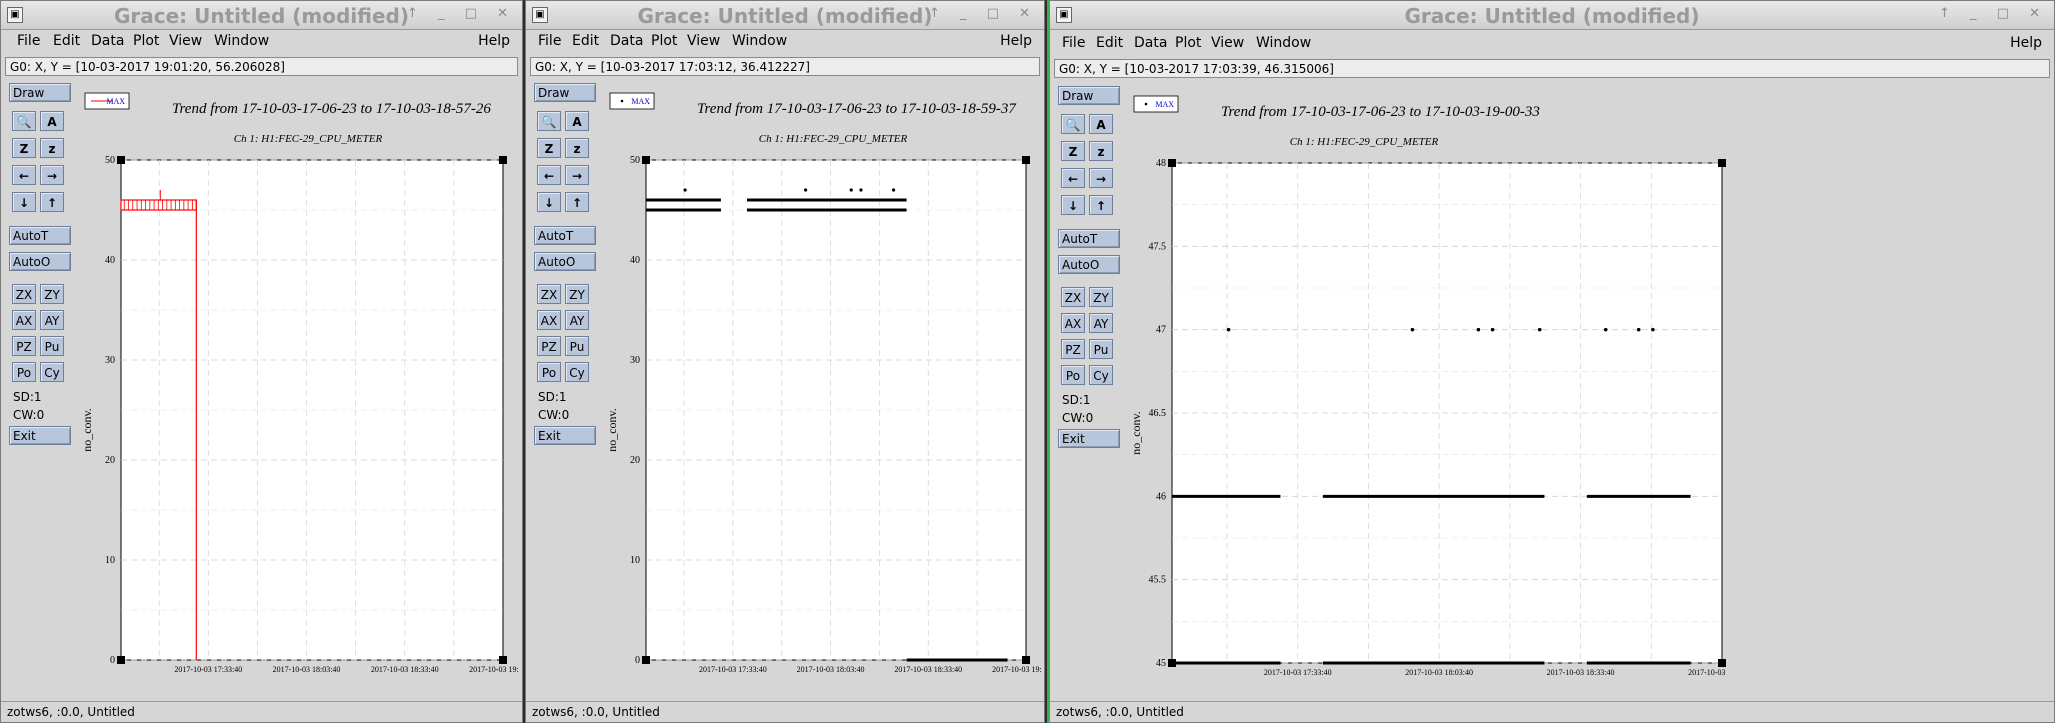 The height and width of the screenshot is (723, 2055). What do you see at coordinates (405, 669) in the screenshot?
I see `x-tick-label: 2017-10-03 18:33:40` at bounding box center [405, 669].